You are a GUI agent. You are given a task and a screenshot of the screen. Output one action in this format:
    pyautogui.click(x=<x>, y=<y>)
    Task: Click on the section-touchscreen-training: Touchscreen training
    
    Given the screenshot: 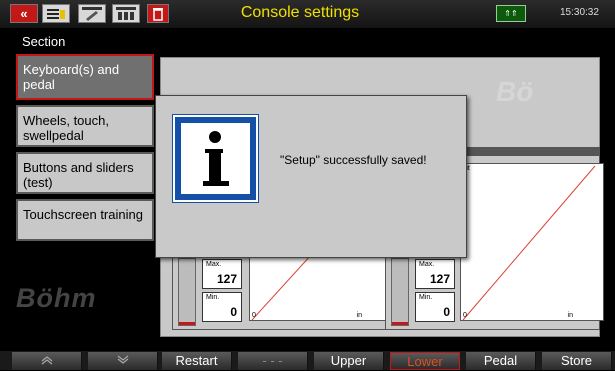 What is the action you would take?
    pyautogui.click(x=85, y=220)
    